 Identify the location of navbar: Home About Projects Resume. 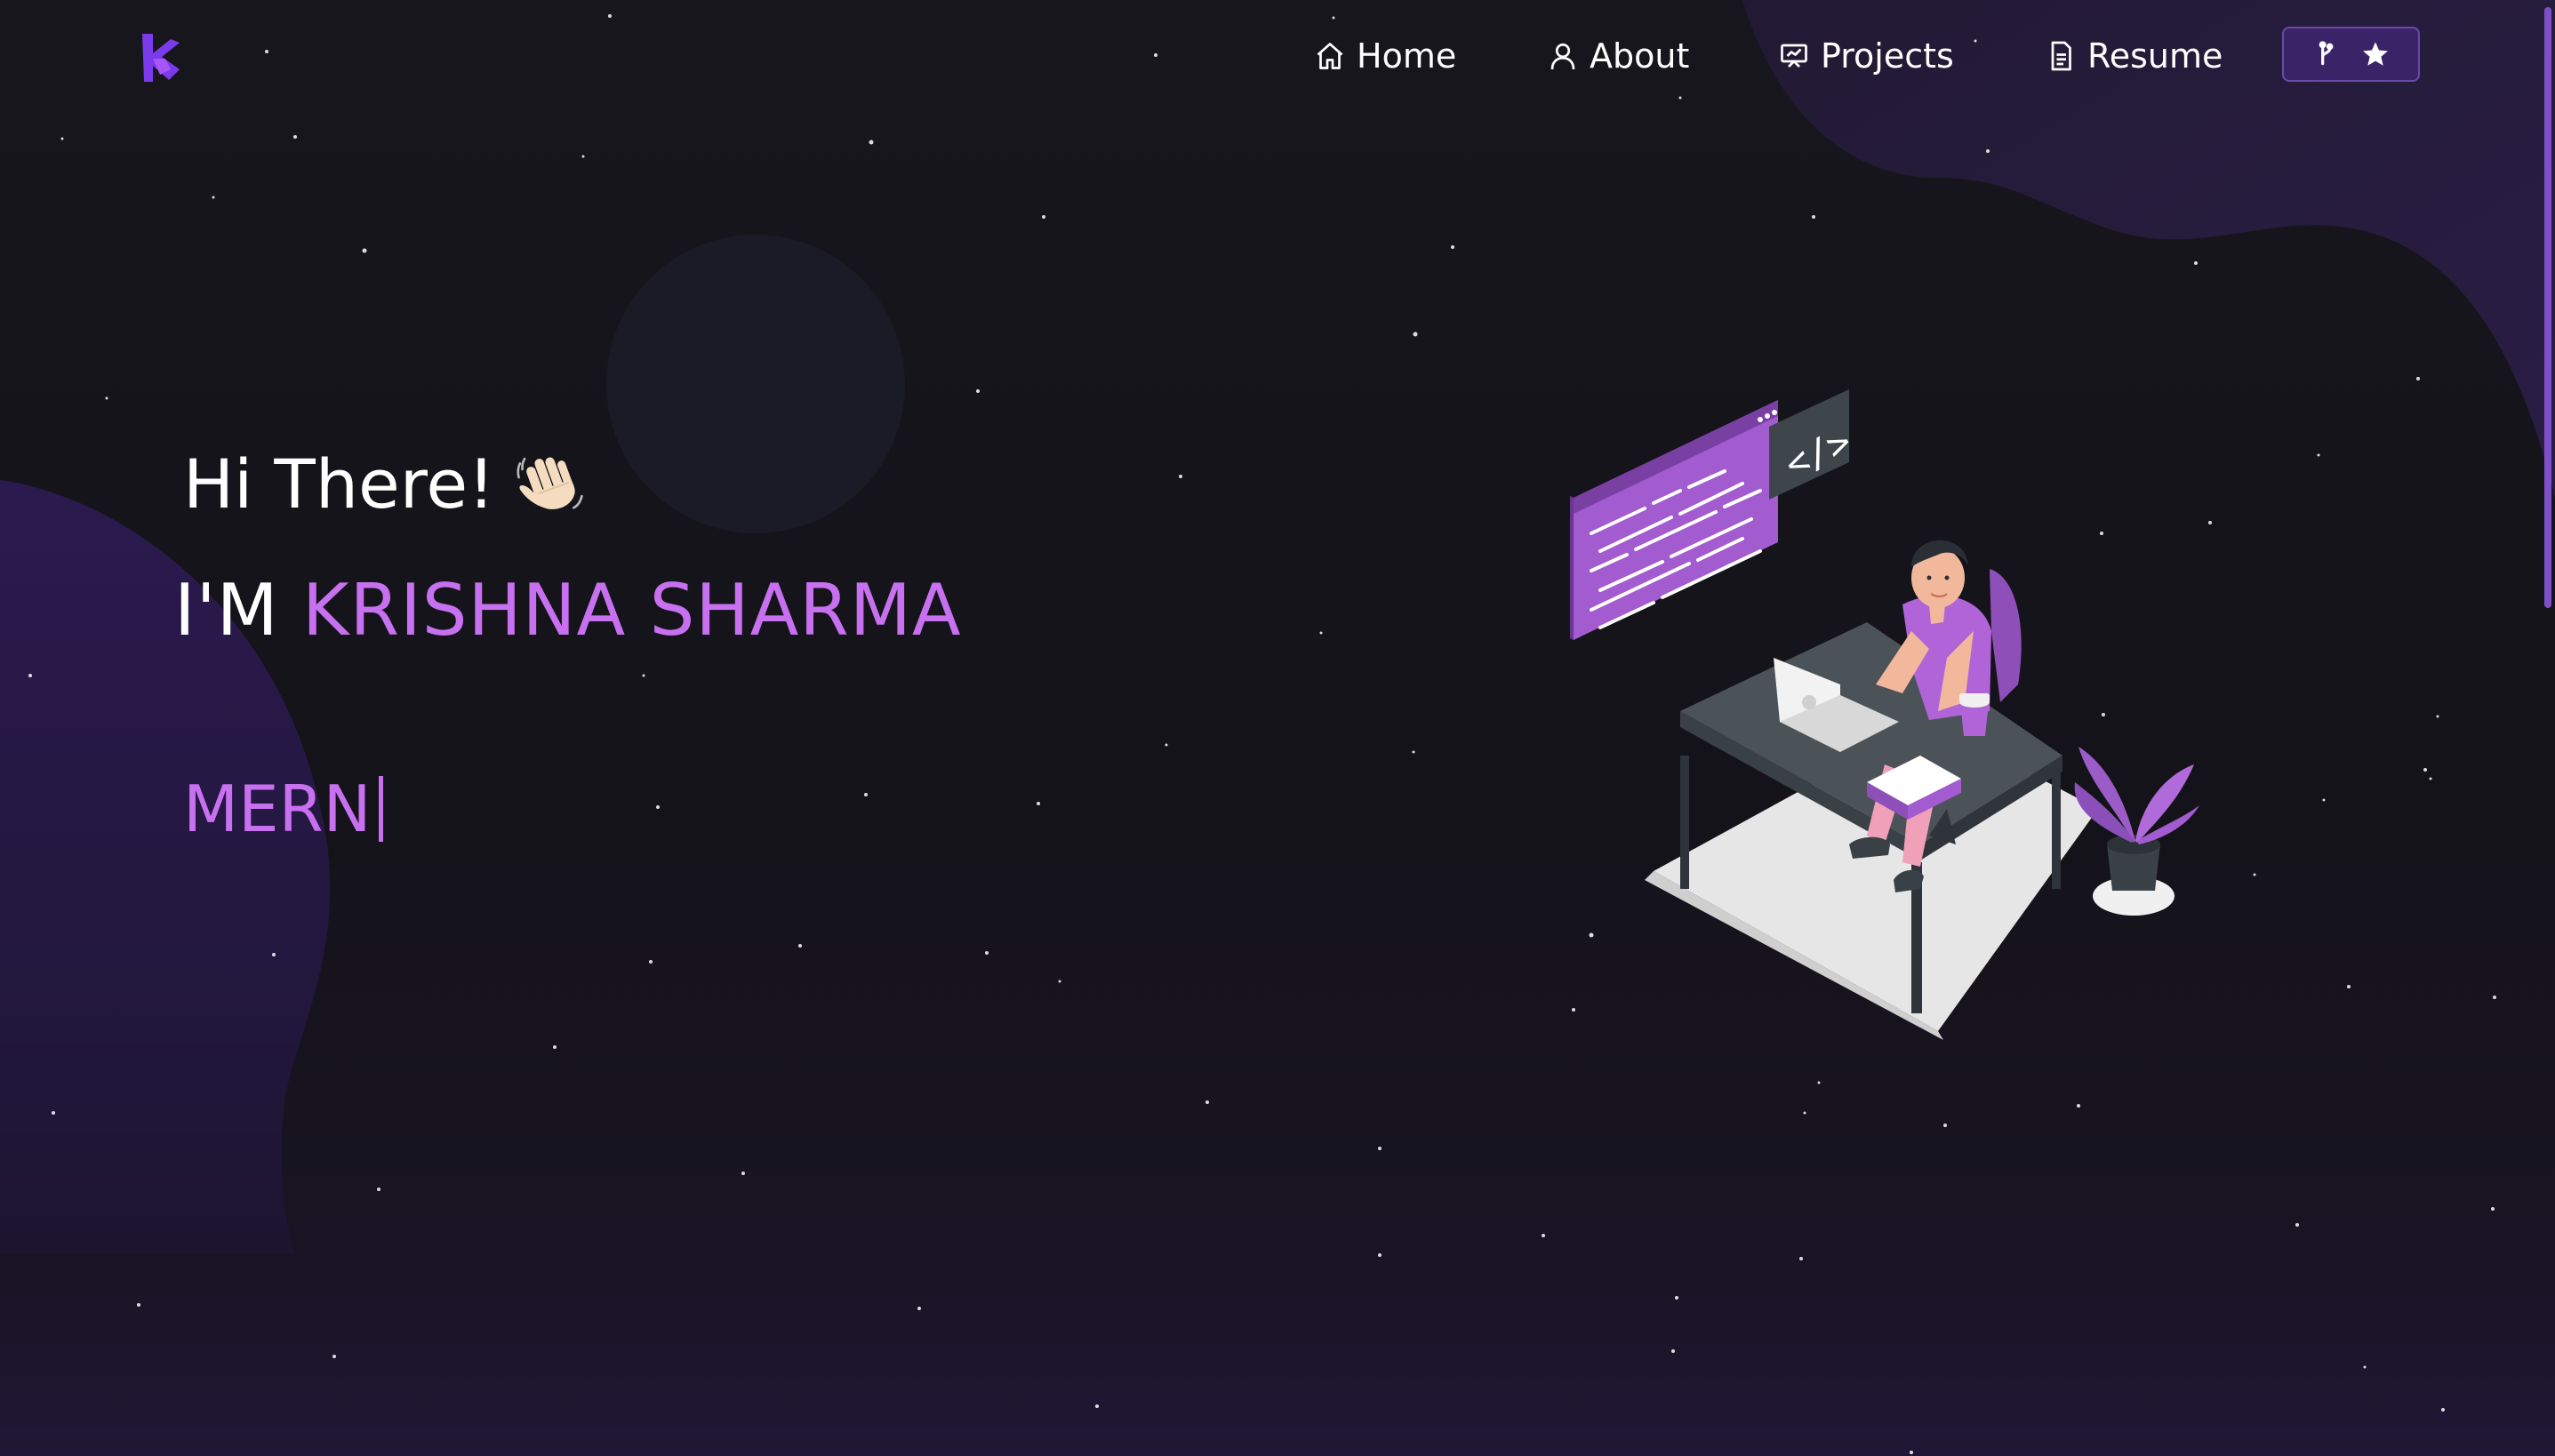
(1277, 55).